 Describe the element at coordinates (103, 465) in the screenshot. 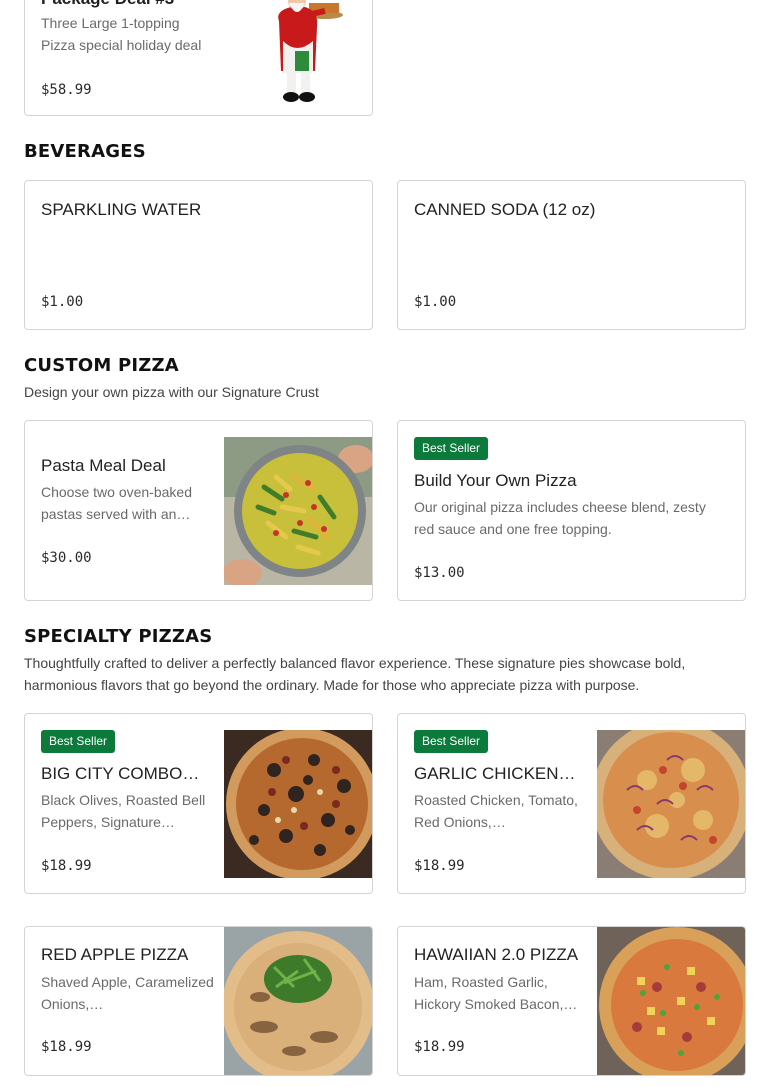

I see `item-name: Pasta Meal Deal` at that location.